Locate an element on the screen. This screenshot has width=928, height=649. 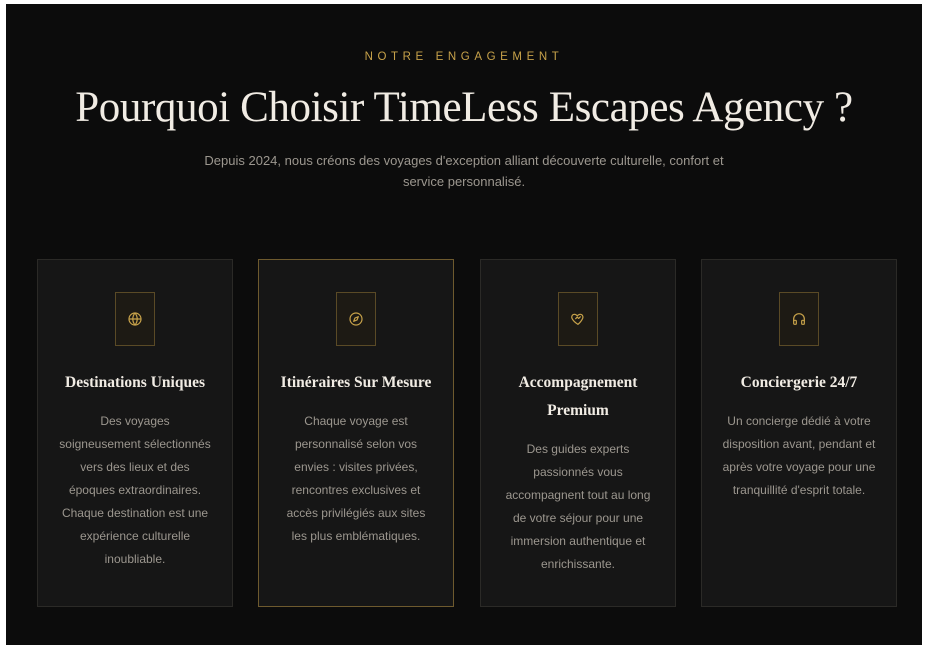
feature-card-title: Destinations Uniques is located at coordinates (135, 382).